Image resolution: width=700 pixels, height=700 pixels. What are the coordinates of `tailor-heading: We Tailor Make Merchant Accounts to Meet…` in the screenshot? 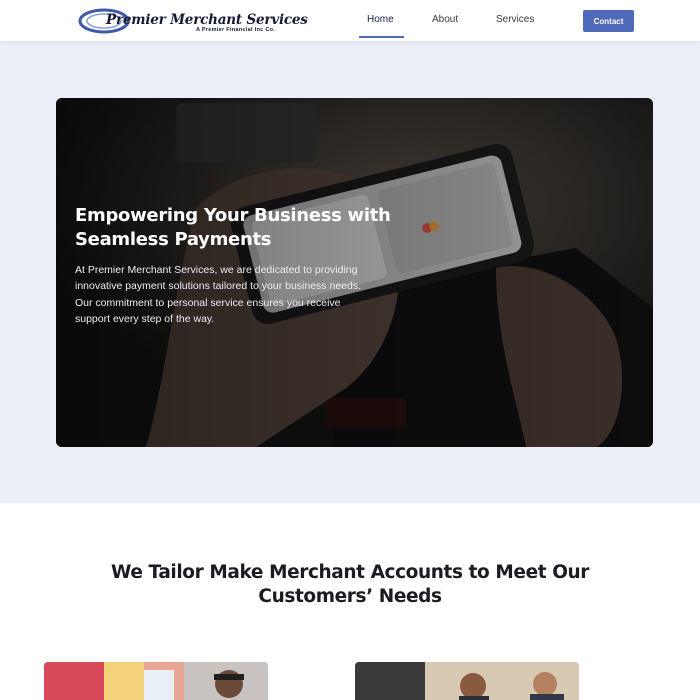 It's located at (350, 584).